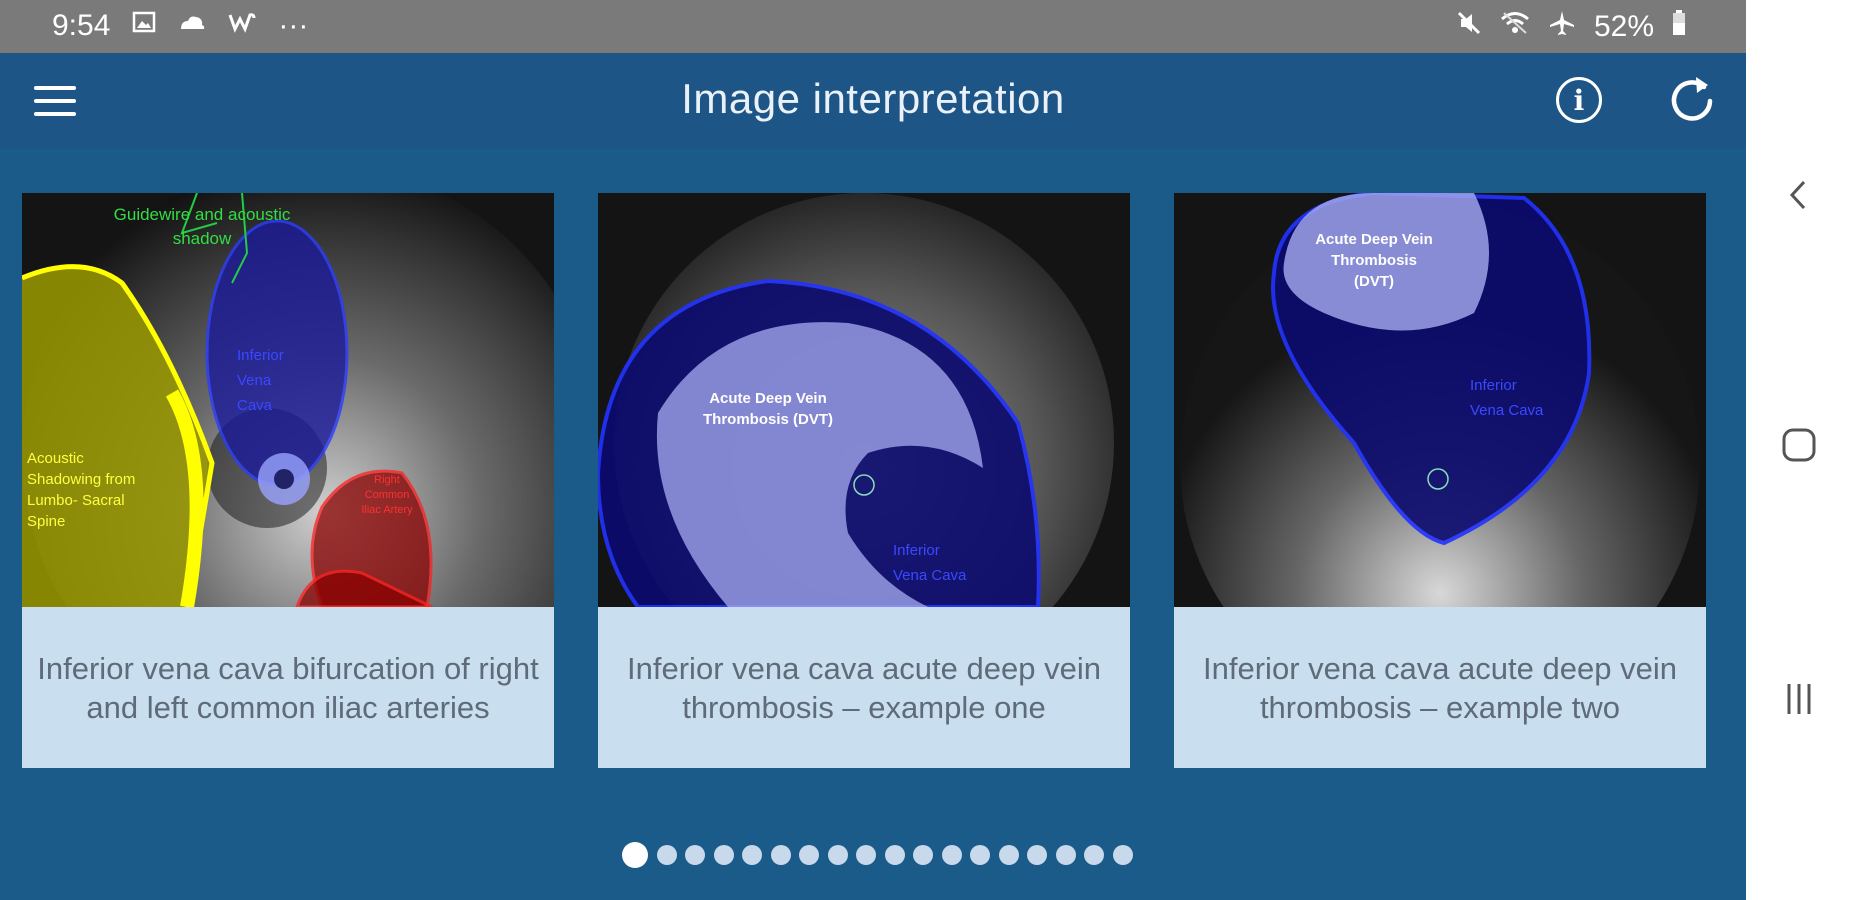 The height and width of the screenshot is (900, 1851). I want to click on w-icon, so click(242, 26).